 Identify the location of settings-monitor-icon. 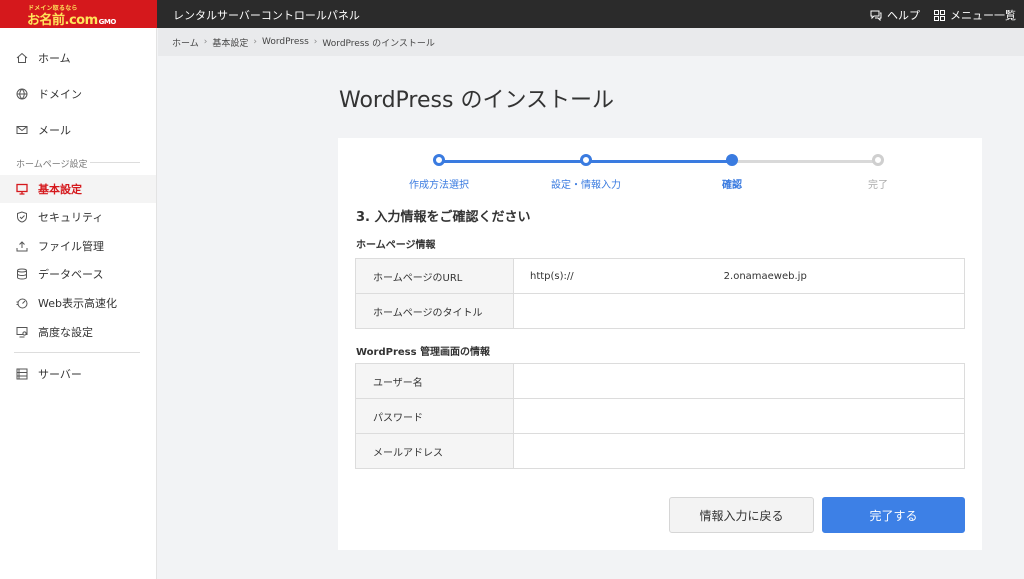
(22, 332).